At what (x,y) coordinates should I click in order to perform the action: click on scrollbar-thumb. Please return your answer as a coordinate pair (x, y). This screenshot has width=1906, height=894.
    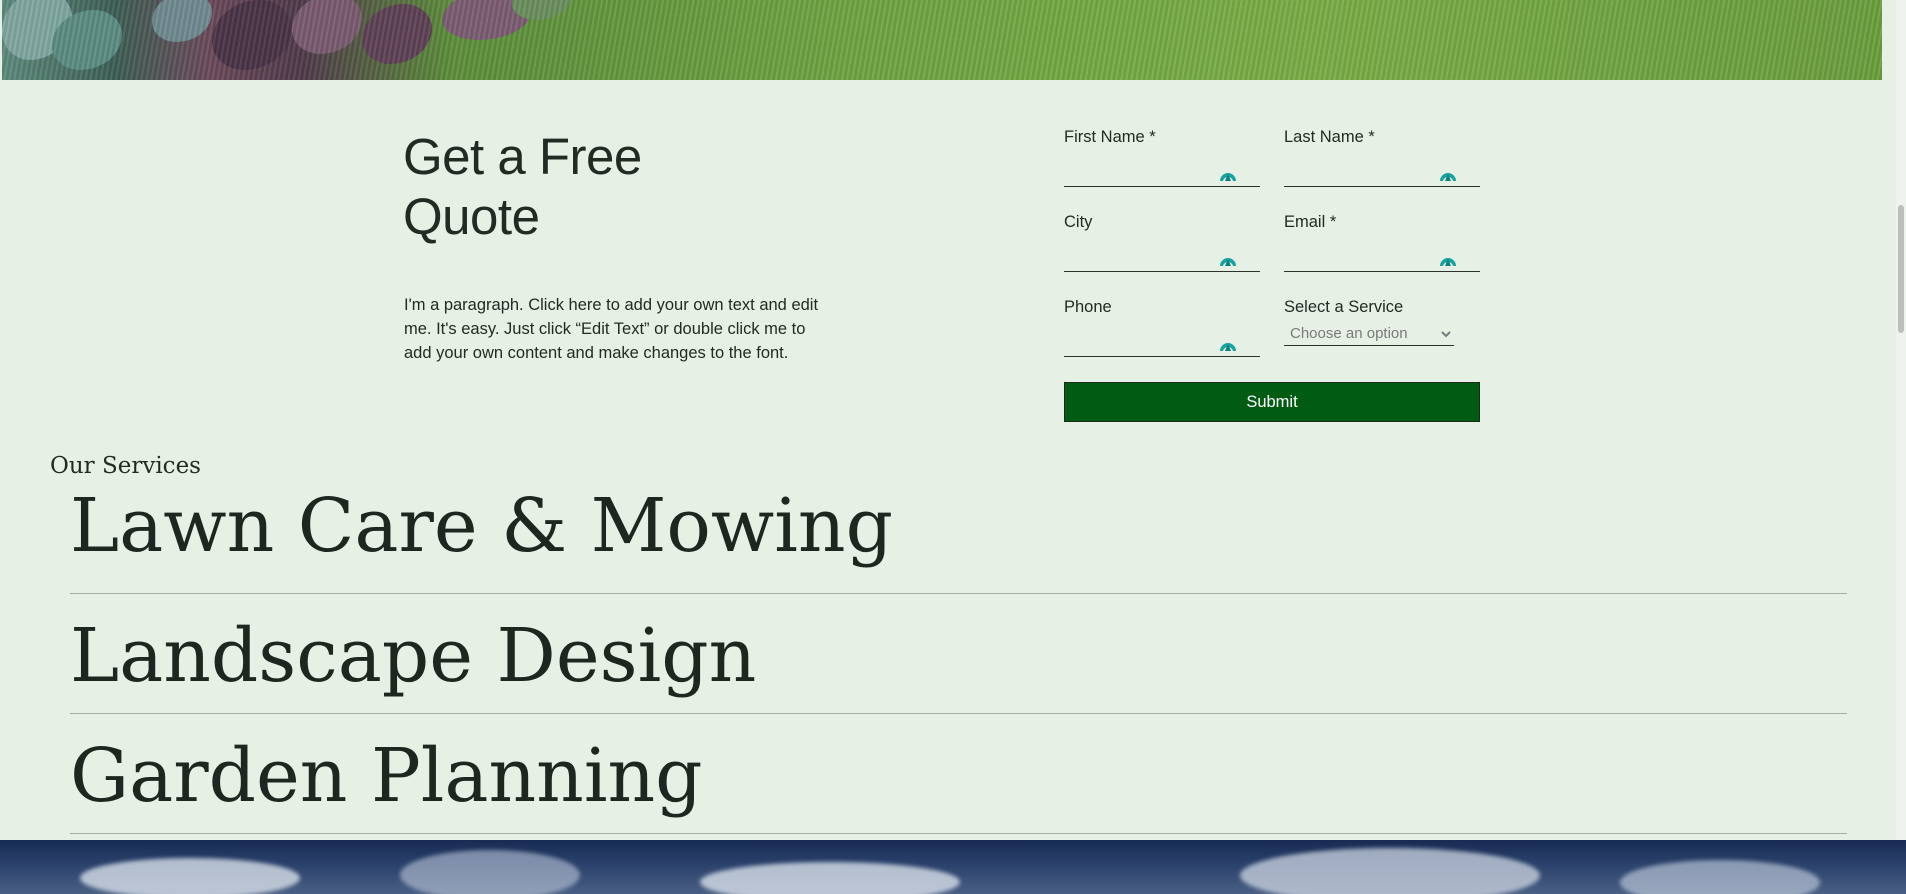
    Looking at the image, I should click on (1901, 269).